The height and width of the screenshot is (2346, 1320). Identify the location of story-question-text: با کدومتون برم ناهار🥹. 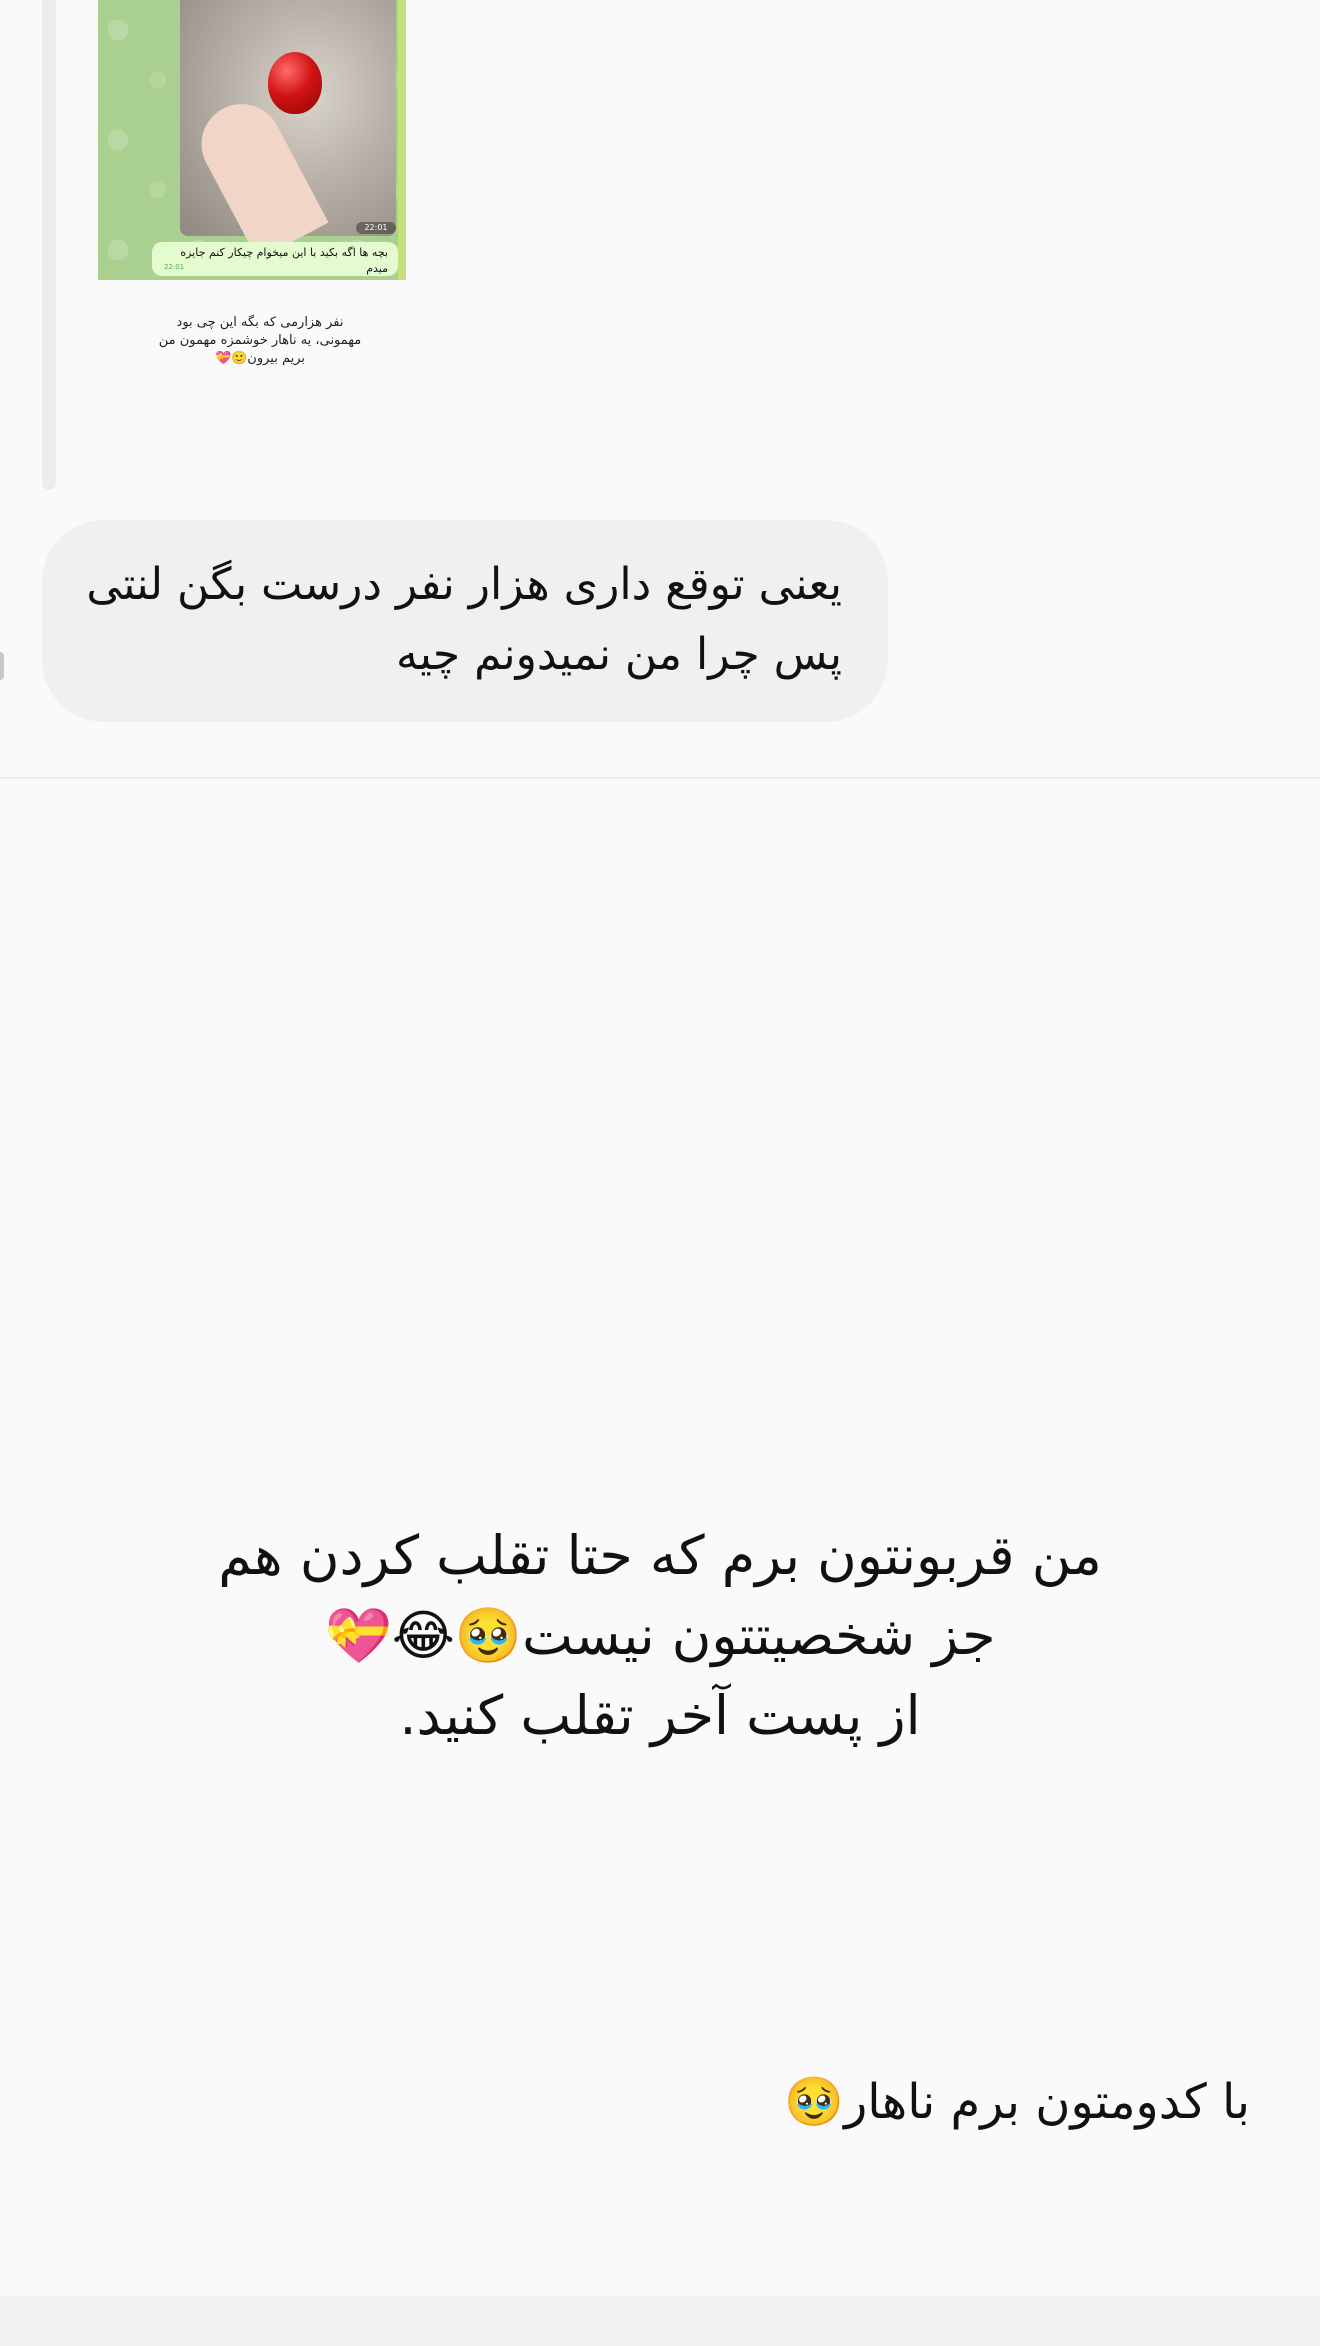
(1017, 2102).